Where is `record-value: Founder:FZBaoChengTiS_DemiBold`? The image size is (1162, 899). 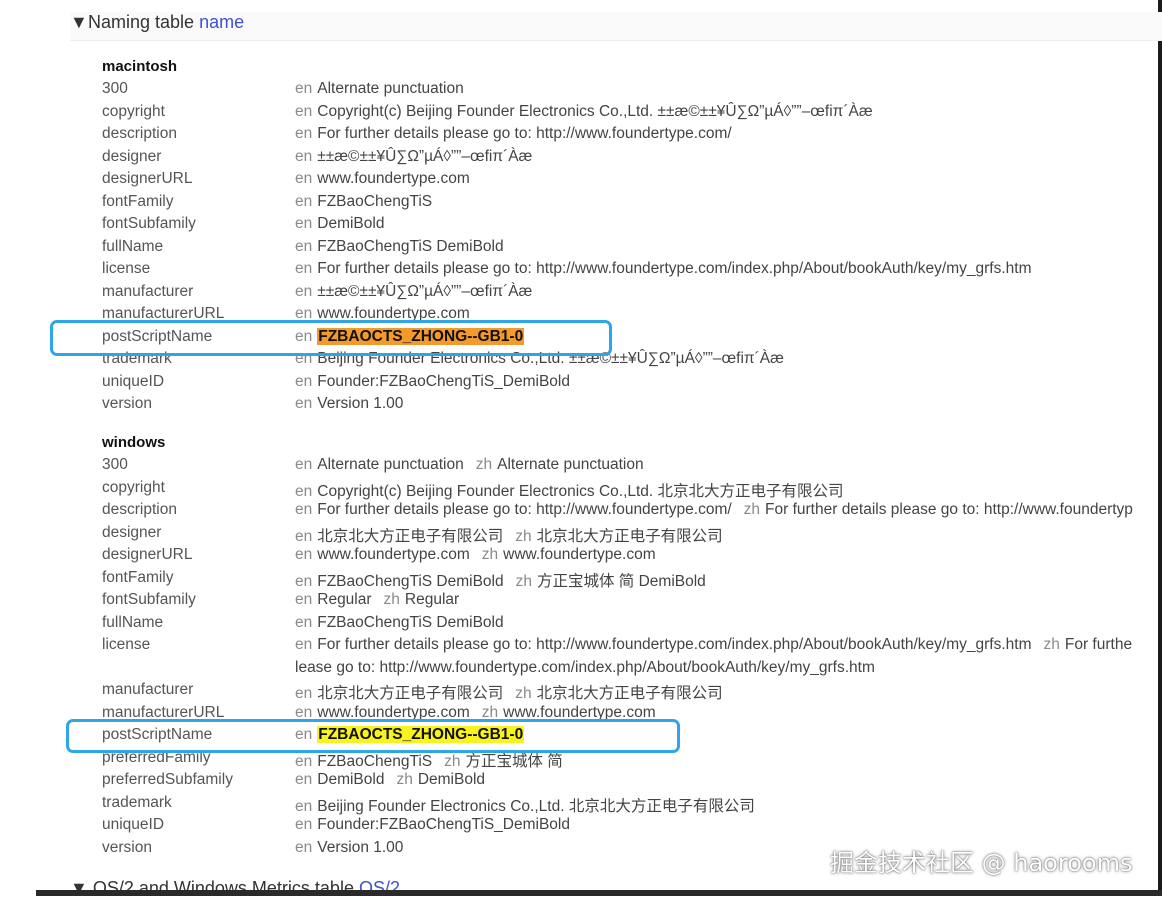 record-value: Founder:FZBaoChengTiS_DemiBold is located at coordinates (443, 381).